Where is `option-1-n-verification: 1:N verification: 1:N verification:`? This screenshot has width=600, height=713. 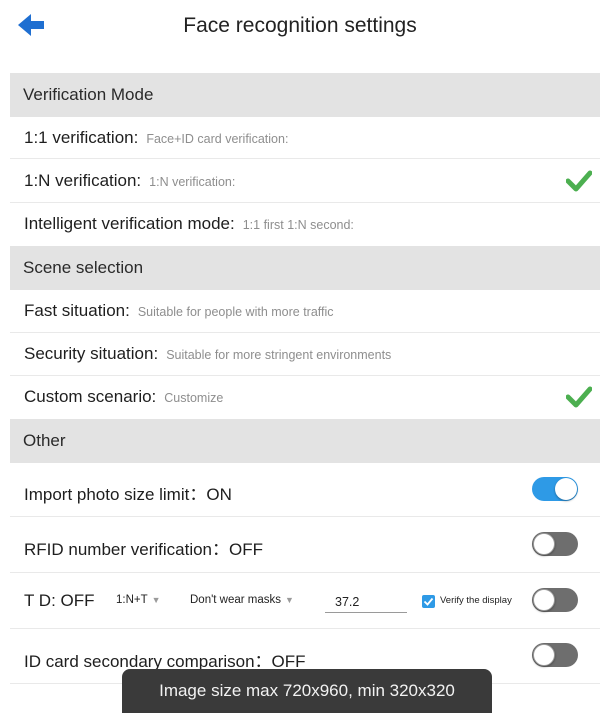
option-1-n-verification: 1:N verification: 1:N verification: is located at coordinates (305, 181).